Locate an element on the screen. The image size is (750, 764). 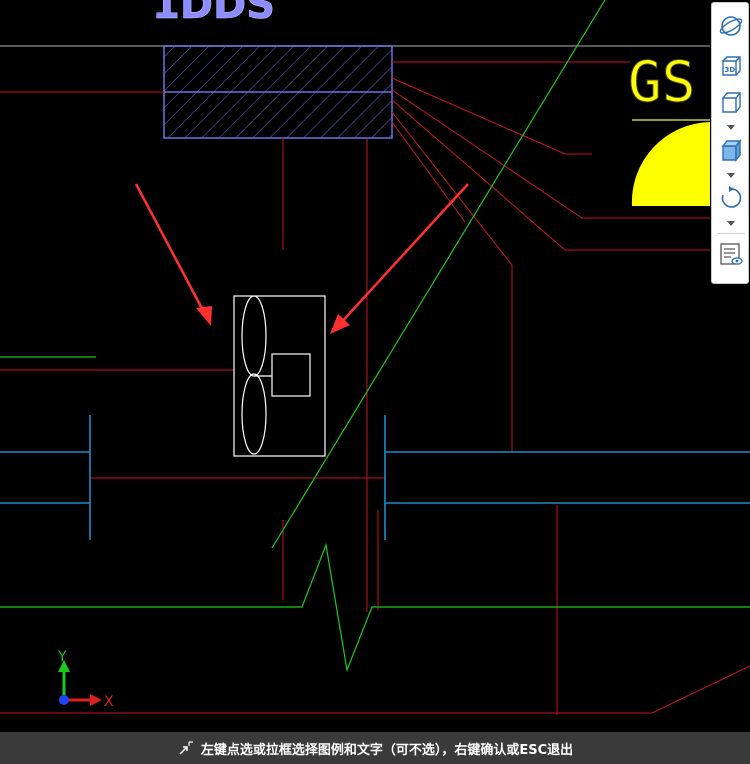
y-axis-label: Y is located at coordinates (62, 657).